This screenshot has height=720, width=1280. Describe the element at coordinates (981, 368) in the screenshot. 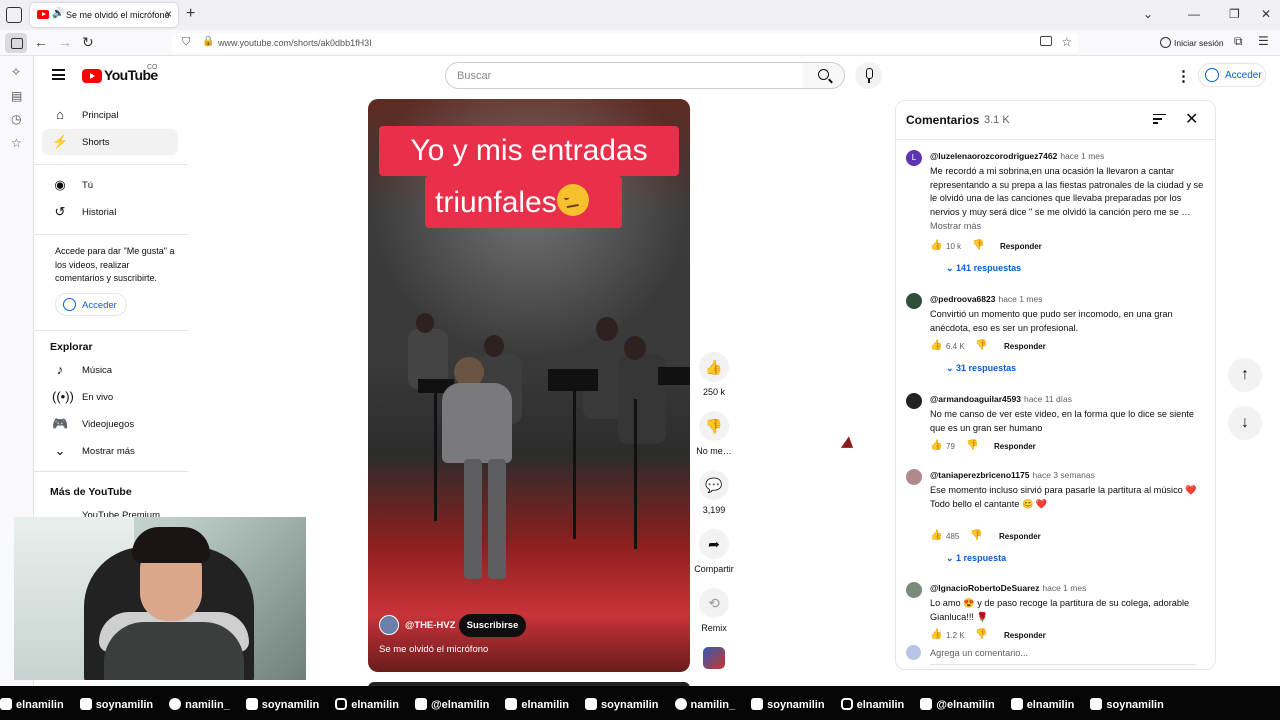

I see `view-replies-button: ⌄ 31 respuestas` at that location.